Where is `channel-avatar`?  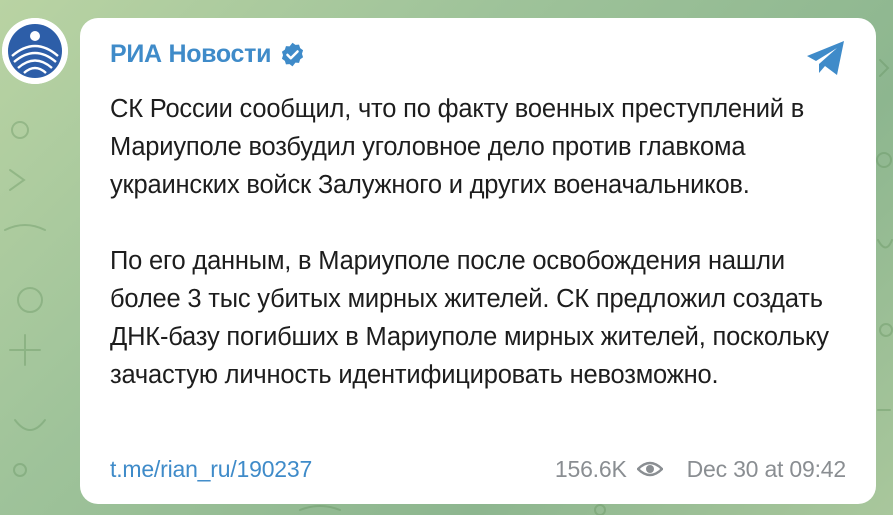 channel-avatar is located at coordinates (35, 51).